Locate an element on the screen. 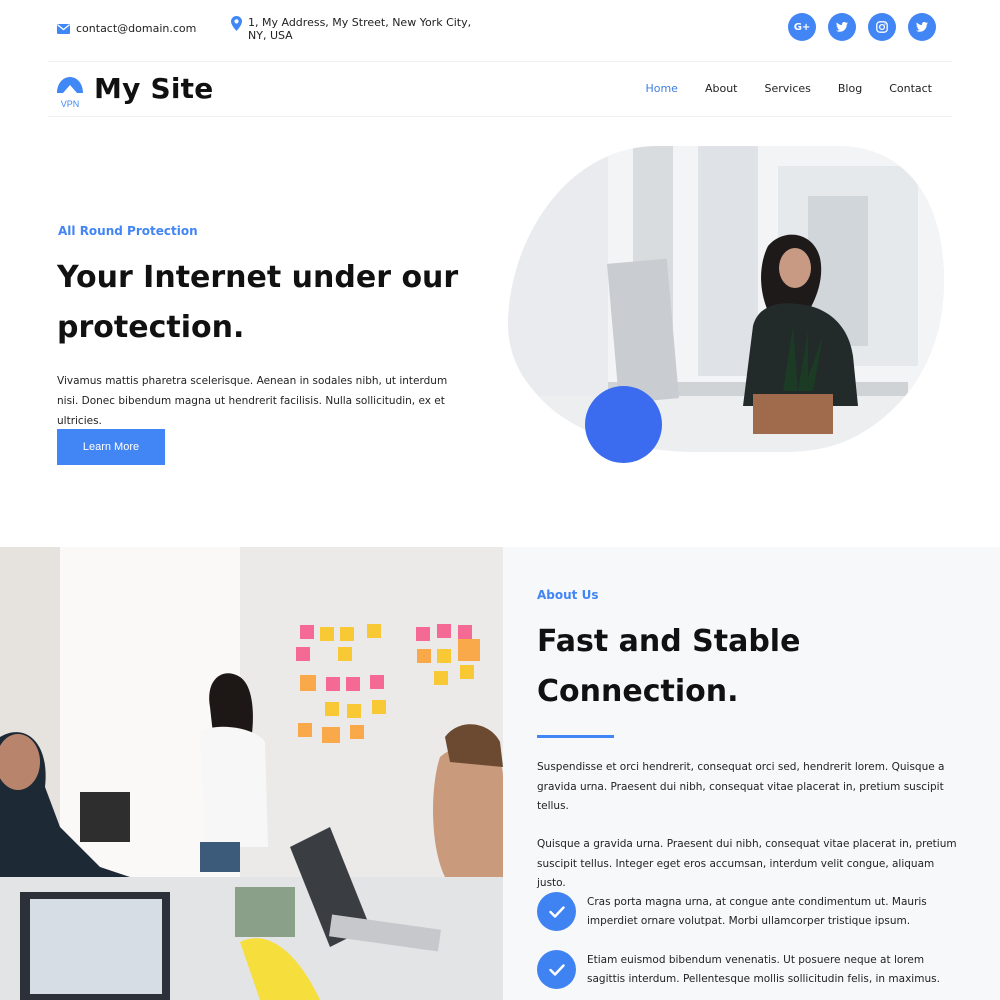 This screenshot has height=1000, width=1000. nav-item-about: About is located at coordinates (721, 88).